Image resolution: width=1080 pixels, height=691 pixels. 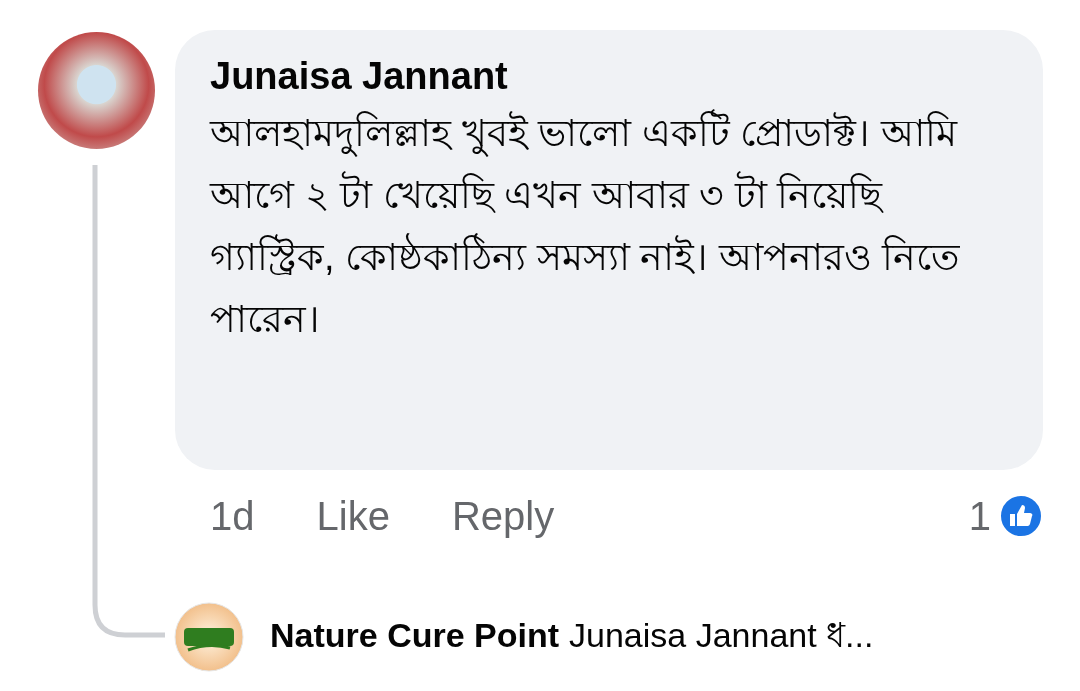 I want to click on action-link: Reply, so click(x=503, y=516).